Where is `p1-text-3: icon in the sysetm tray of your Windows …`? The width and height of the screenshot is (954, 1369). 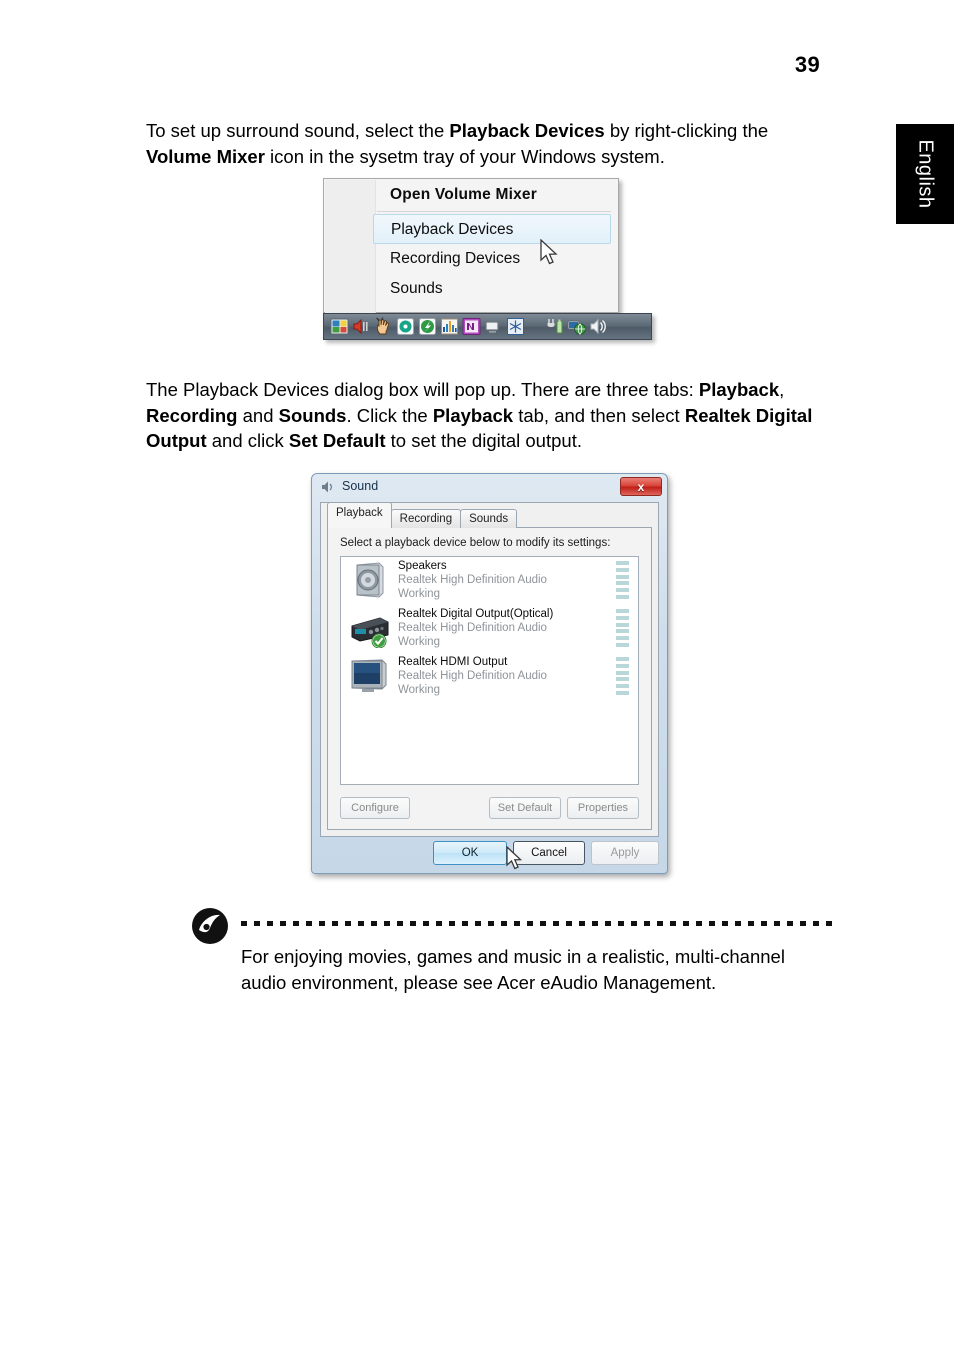
p1-text-3: icon in the sysetm tray of your Windows … is located at coordinates (464, 156).